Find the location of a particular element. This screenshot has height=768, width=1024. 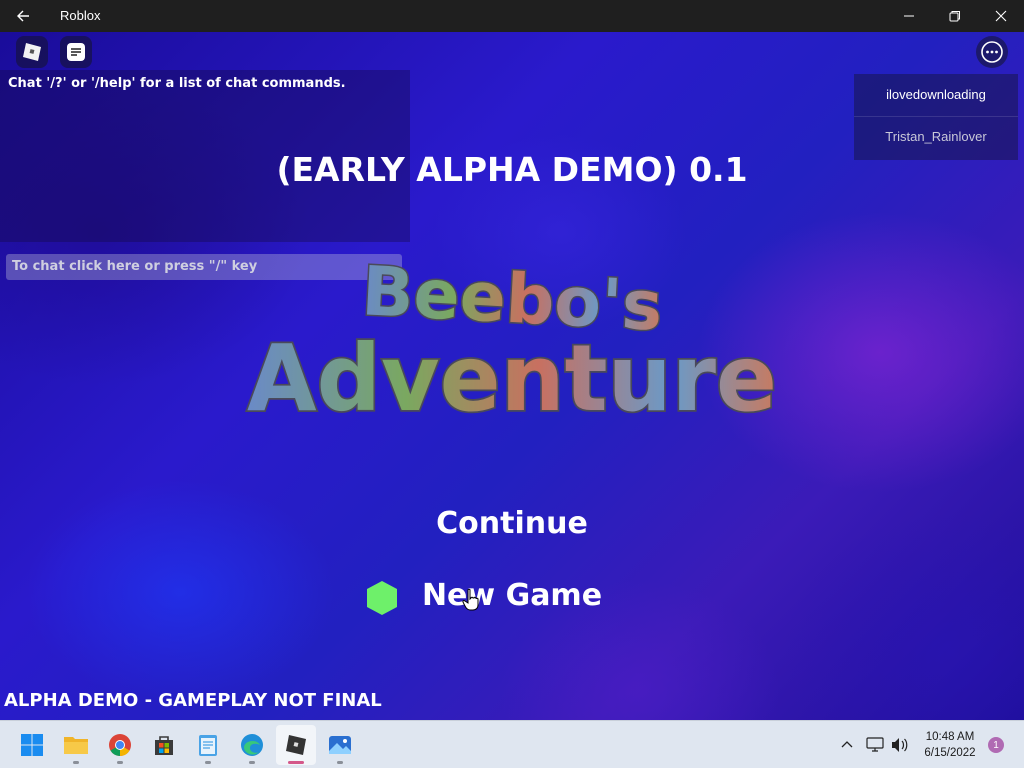

minimize-button is located at coordinates (909, 16).